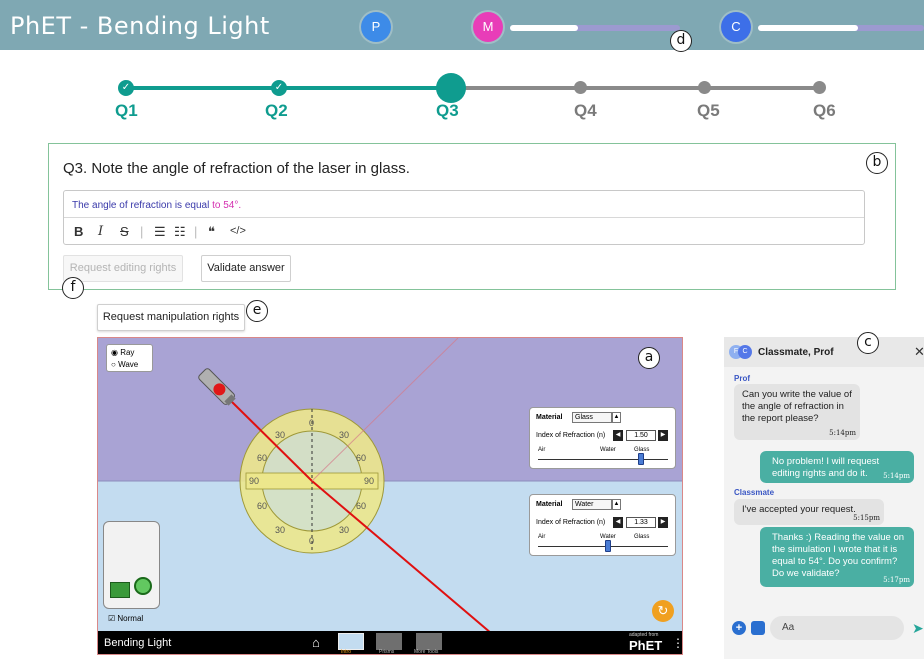 This screenshot has width=924, height=659. I want to click on marker-b: b, so click(877, 163).